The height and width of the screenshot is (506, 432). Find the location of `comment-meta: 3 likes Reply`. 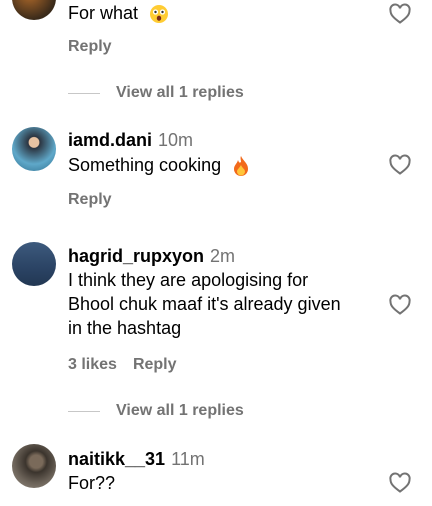

comment-meta: 3 likes Reply is located at coordinates (130, 365).